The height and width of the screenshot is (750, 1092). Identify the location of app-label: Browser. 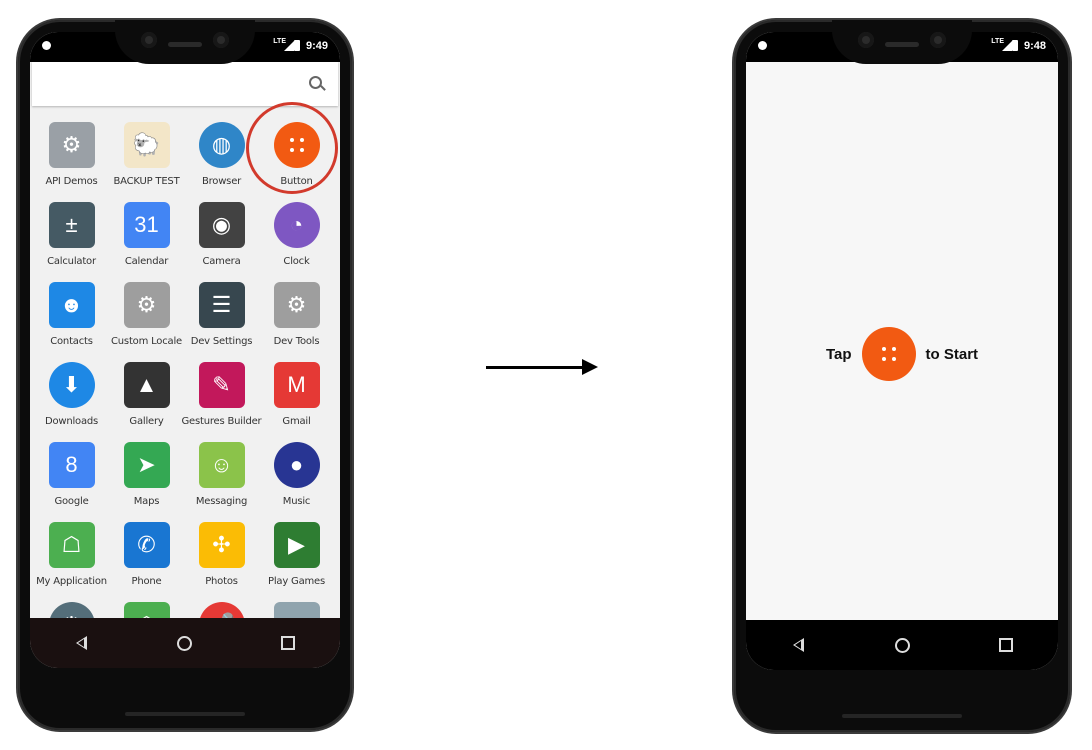
(221, 181).